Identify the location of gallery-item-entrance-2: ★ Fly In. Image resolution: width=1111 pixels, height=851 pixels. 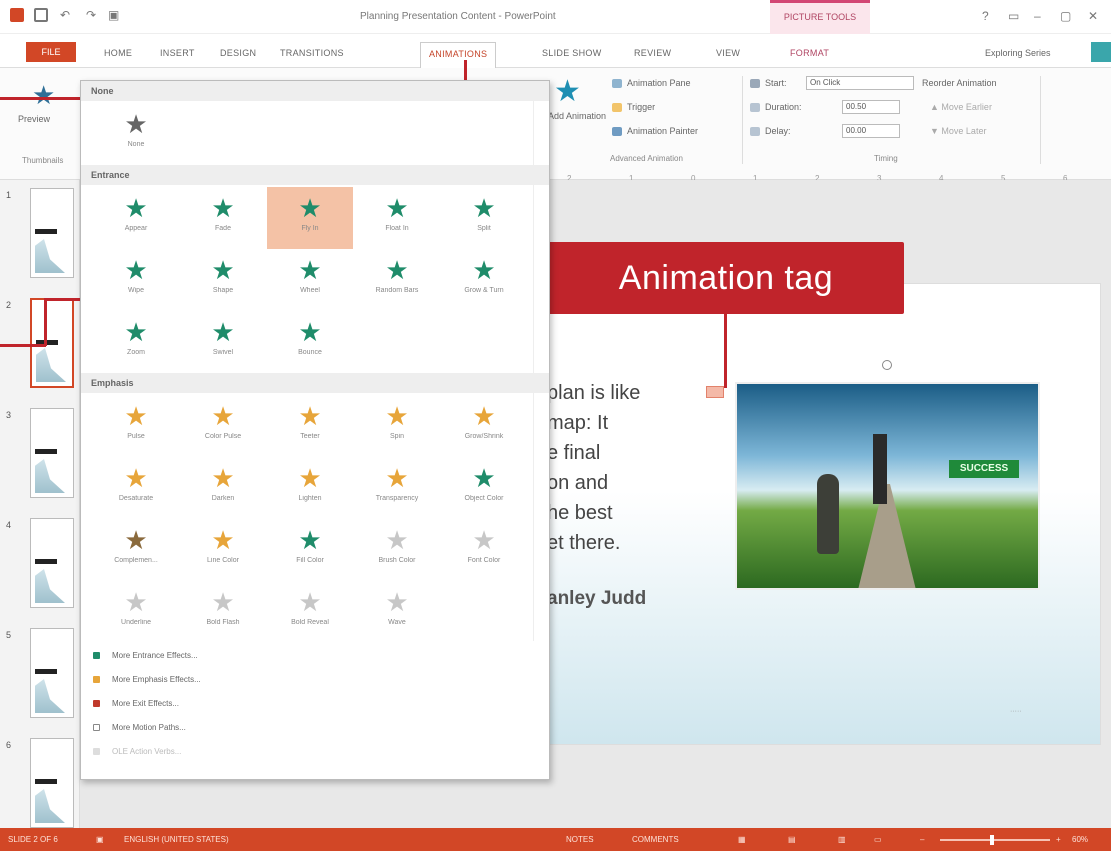
(310, 218).